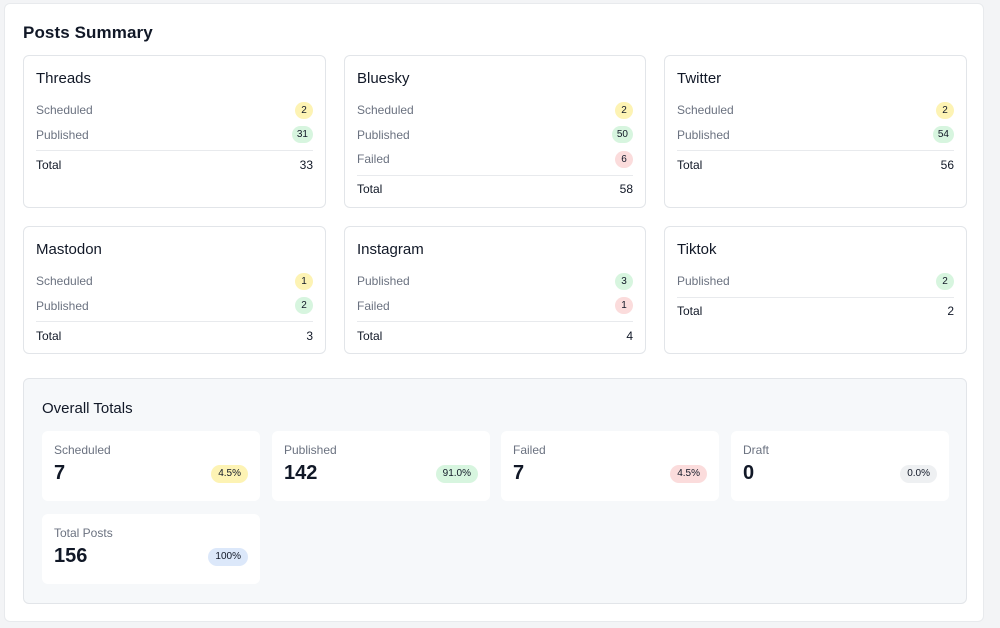 This screenshot has height=628, width=1000. What do you see at coordinates (815, 135) in the screenshot?
I see `stat-row-published: Published 54` at bounding box center [815, 135].